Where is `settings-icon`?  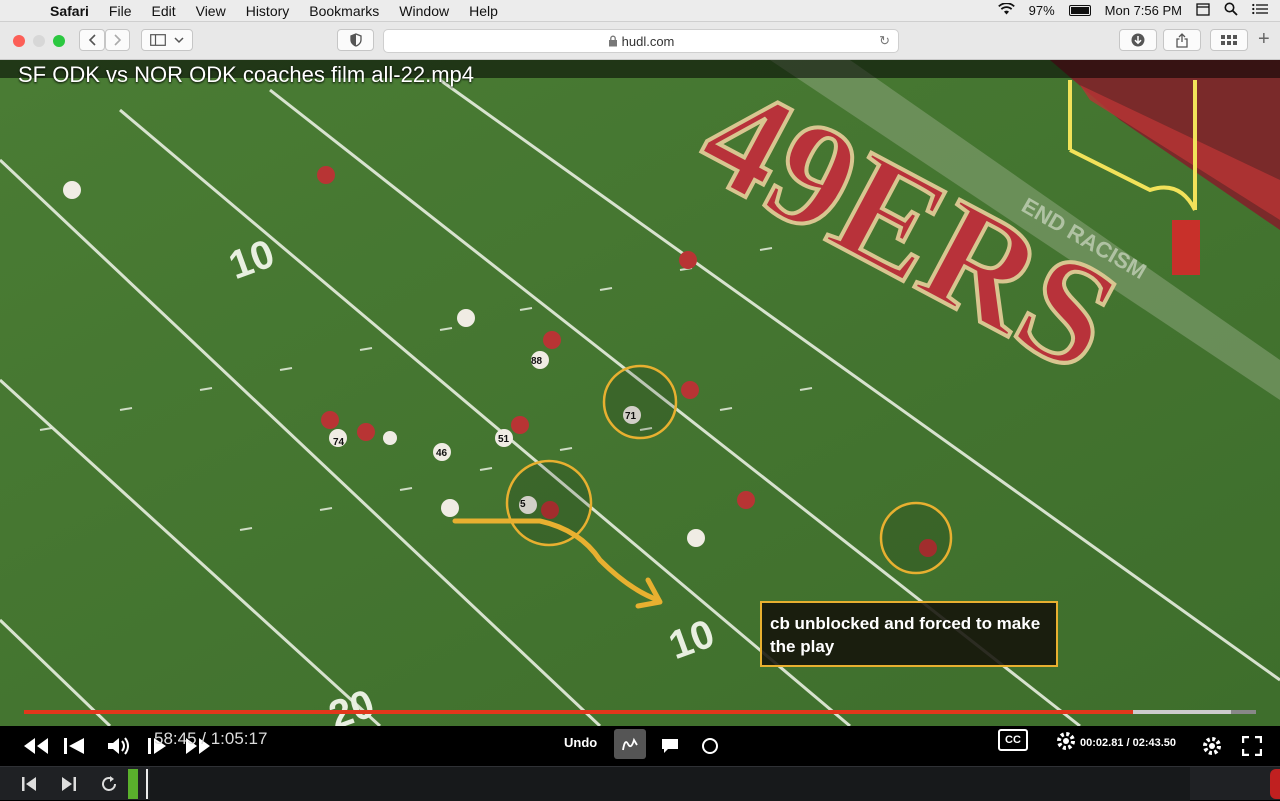
settings-icon is located at coordinates (1066, 741).